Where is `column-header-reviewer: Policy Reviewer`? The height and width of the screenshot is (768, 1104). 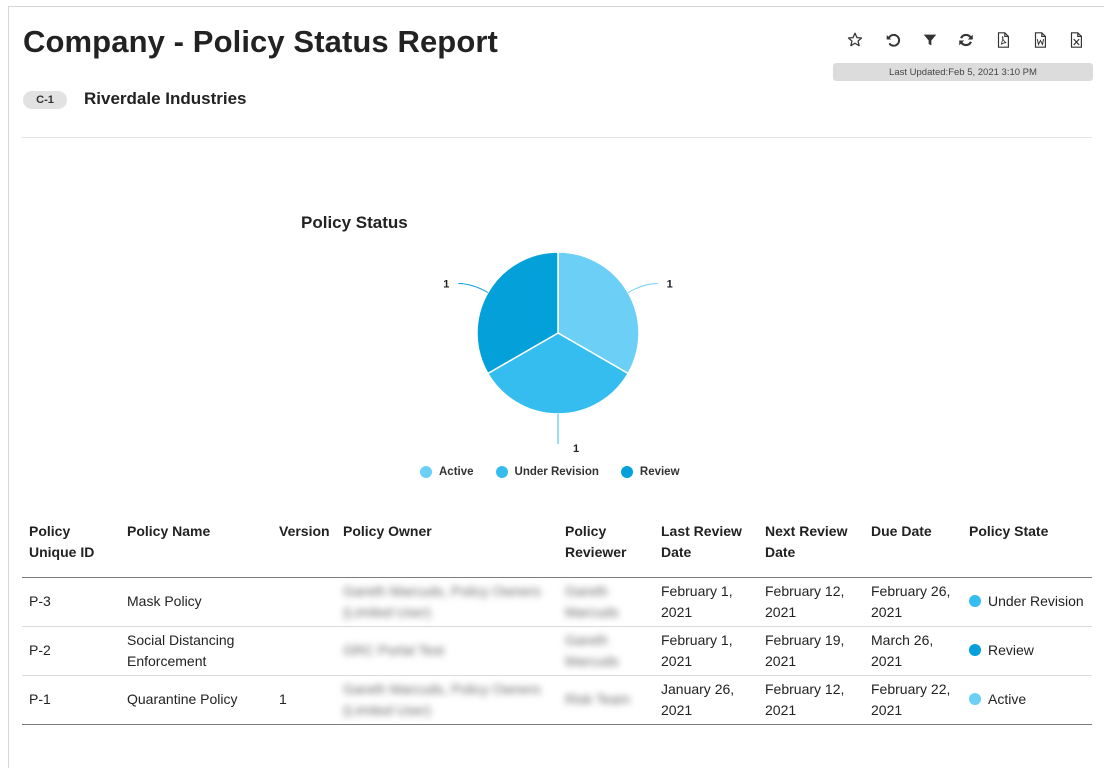 column-header-reviewer: Policy Reviewer is located at coordinates (606, 544).